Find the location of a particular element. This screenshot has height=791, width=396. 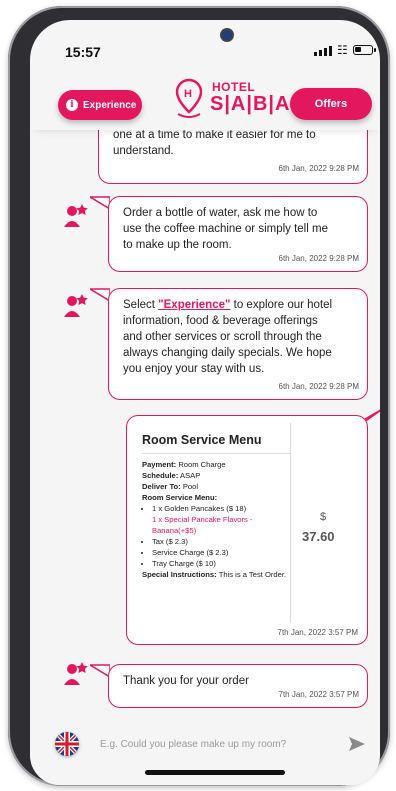

experience-button-label: Experience is located at coordinates (110, 105).